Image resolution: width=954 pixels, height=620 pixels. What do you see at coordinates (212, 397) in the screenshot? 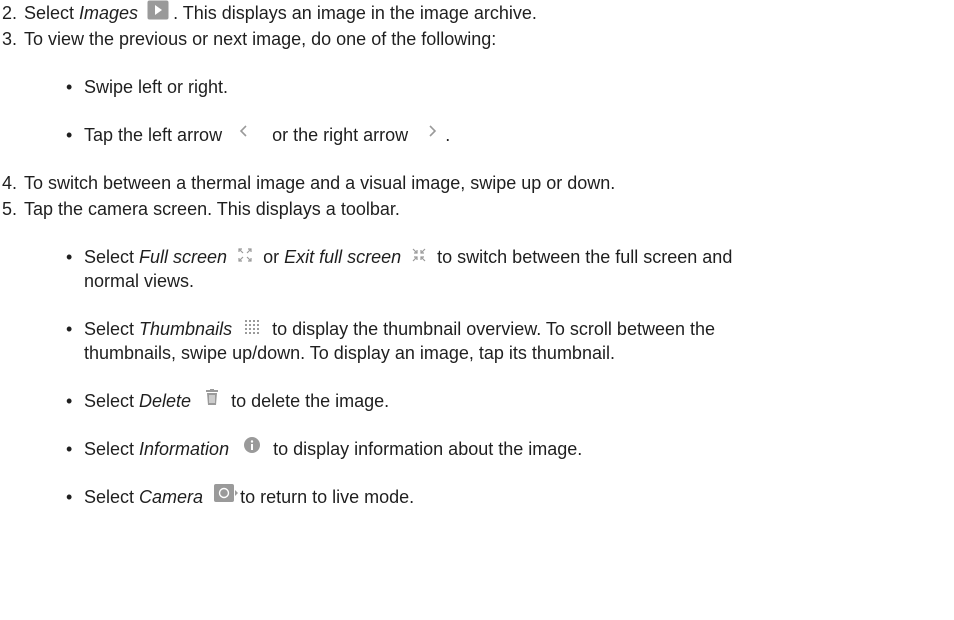
I see `trash-icon` at bounding box center [212, 397].